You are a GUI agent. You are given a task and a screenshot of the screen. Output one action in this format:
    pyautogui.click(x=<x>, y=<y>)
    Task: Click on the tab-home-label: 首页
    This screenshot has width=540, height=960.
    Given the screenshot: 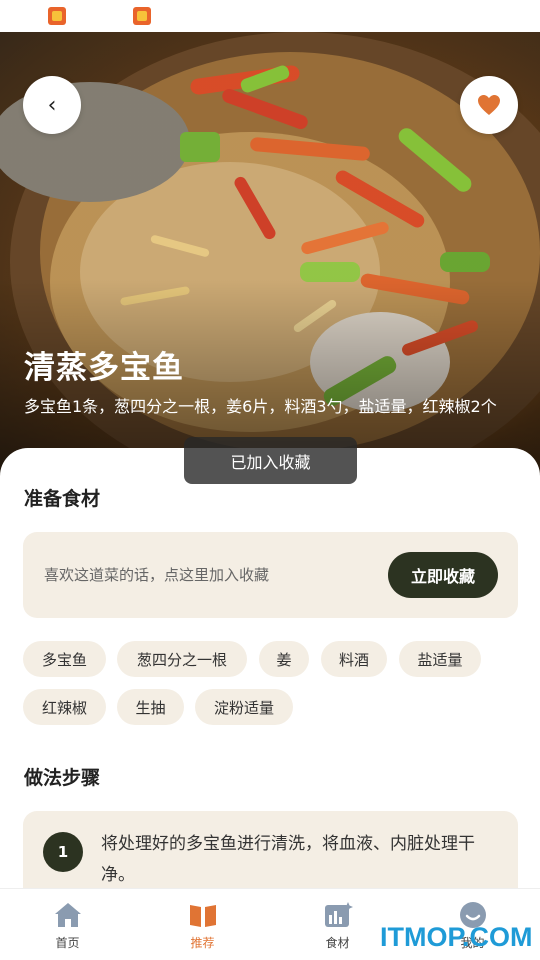 What is the action you would take?
    pyautogui.click(x=67, y=943)
    